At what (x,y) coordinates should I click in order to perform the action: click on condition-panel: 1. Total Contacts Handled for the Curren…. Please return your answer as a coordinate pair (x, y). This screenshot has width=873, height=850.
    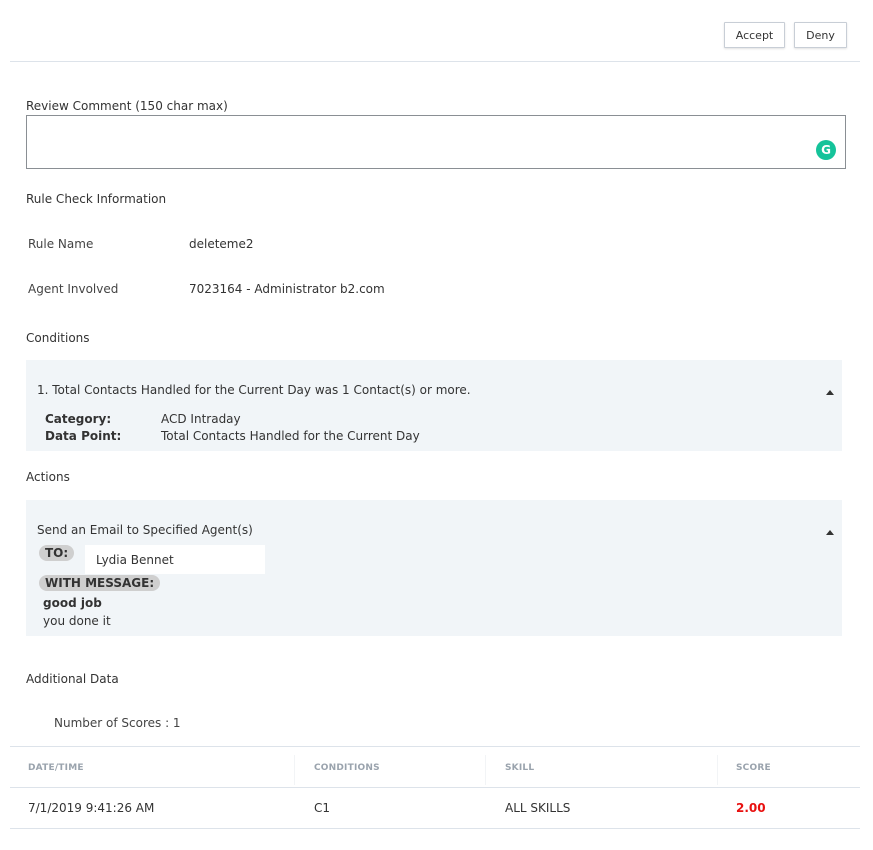
    Looking at the image, I should click on (434, 405).